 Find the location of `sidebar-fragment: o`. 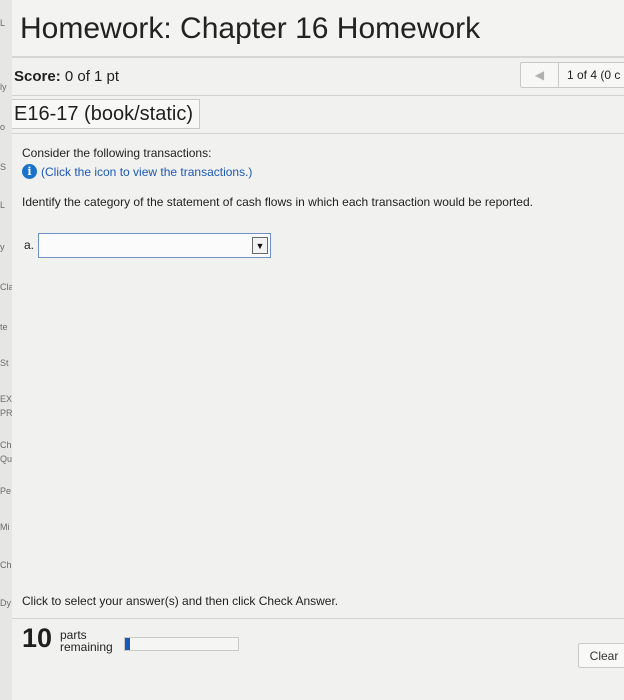

sidebar-fragment: o is located at coordinates (3, 127).